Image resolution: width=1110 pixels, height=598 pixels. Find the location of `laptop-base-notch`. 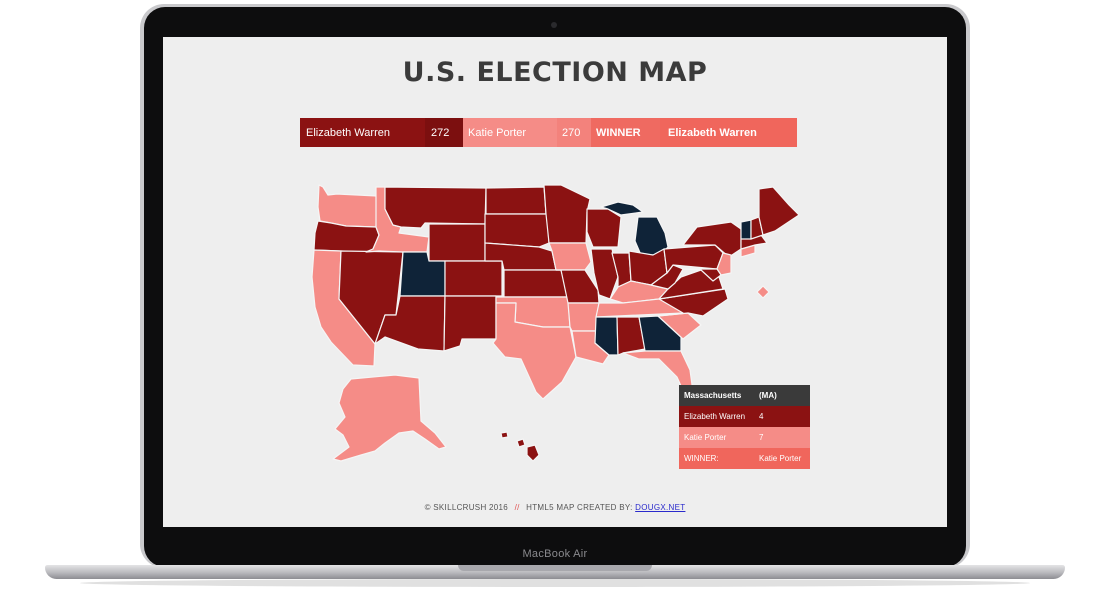

laptop-base-notch is located at coordinates (555, 568).